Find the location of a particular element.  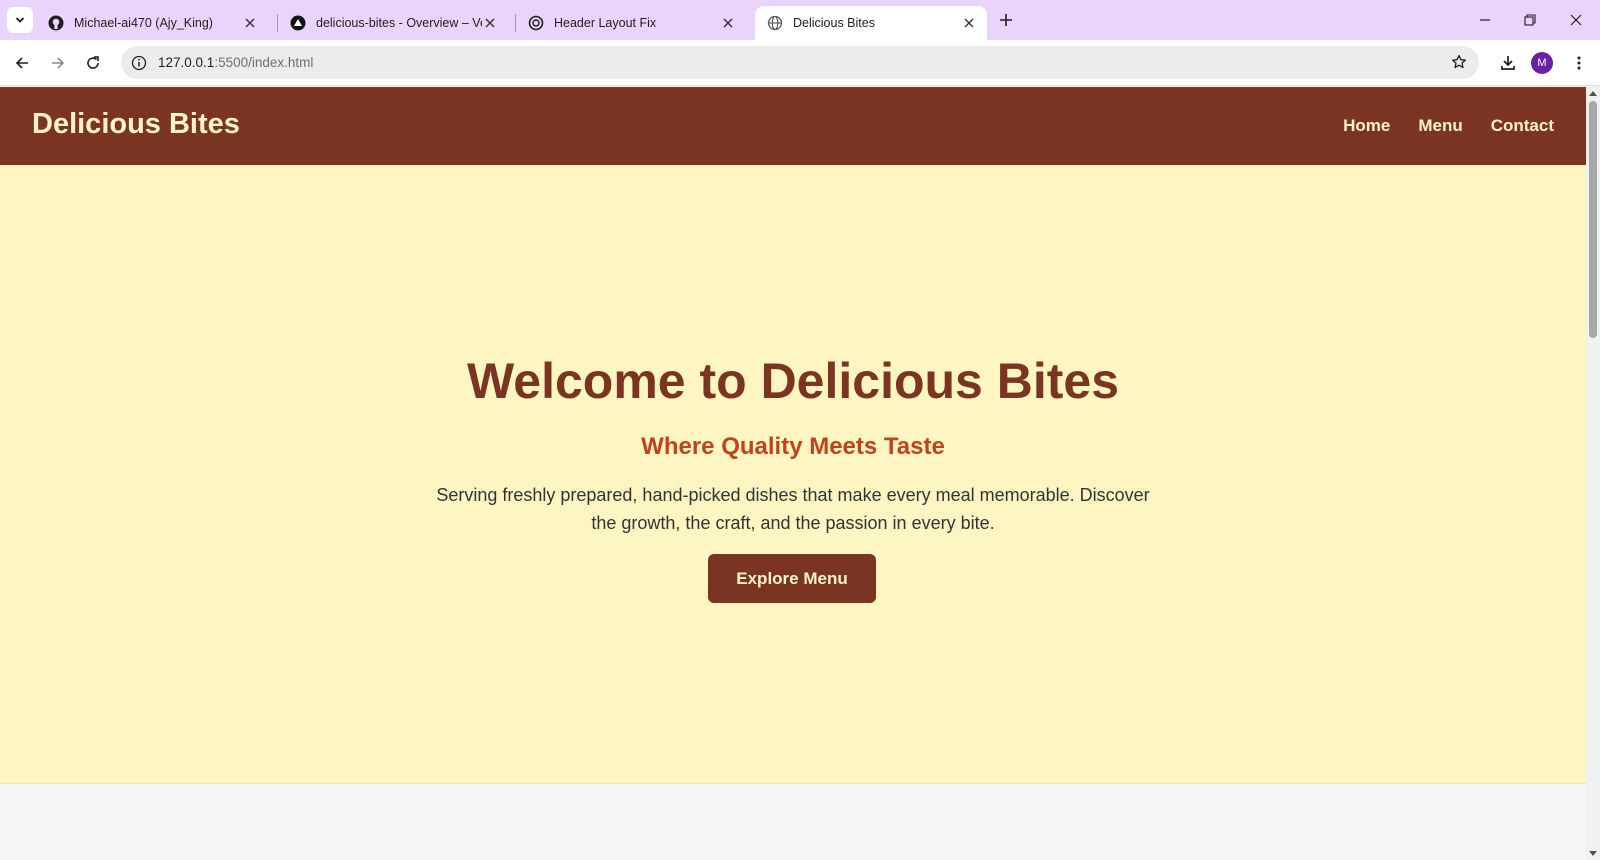

minimize-icon is located at coordinates (1485, 20).